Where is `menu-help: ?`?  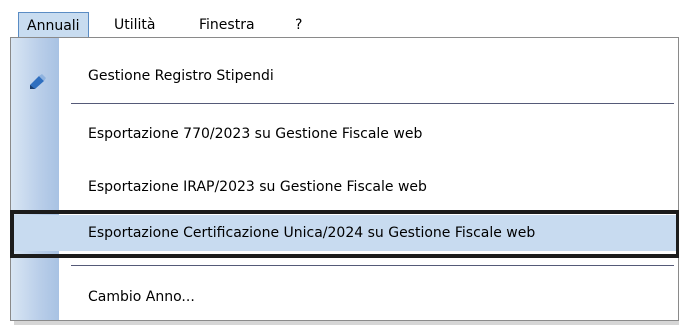
menu-help: ? is located at coordinates (298, 25).